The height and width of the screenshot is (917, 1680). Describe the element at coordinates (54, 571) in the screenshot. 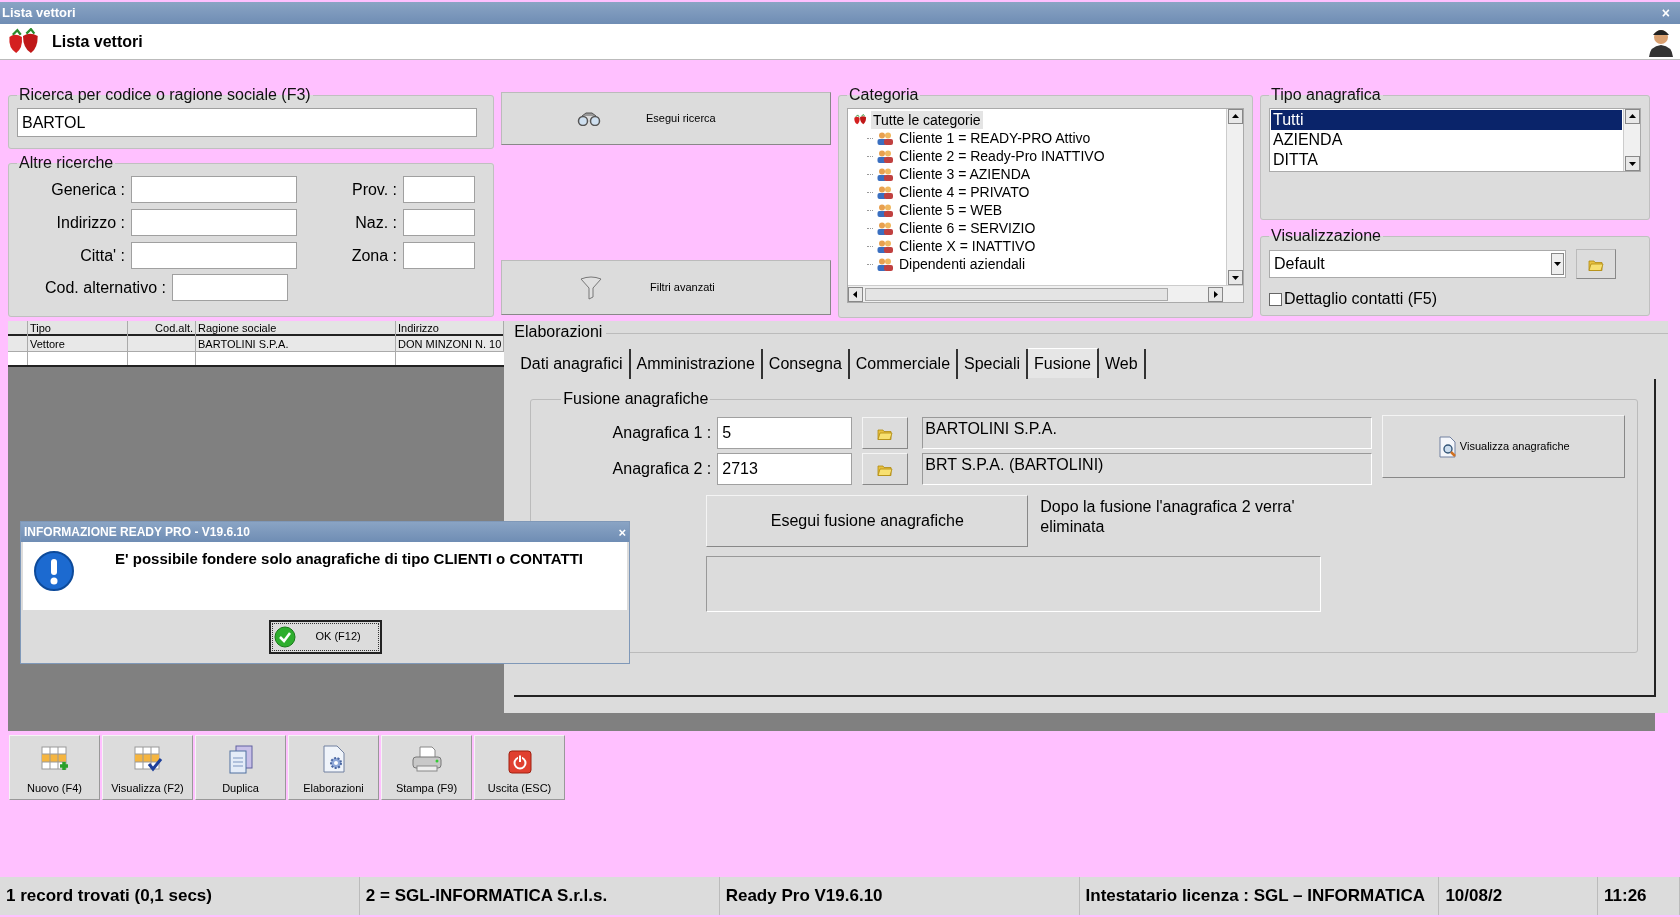

I see `exclamation-icon` at that location.